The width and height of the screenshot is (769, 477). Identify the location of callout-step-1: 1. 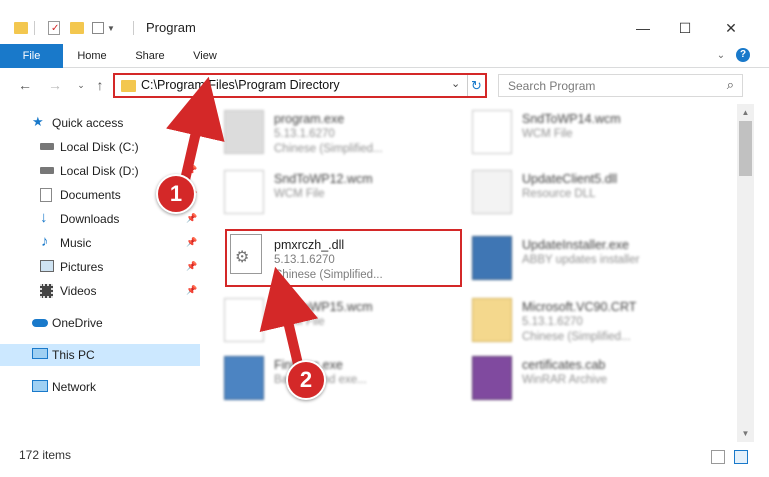
(176, 194).